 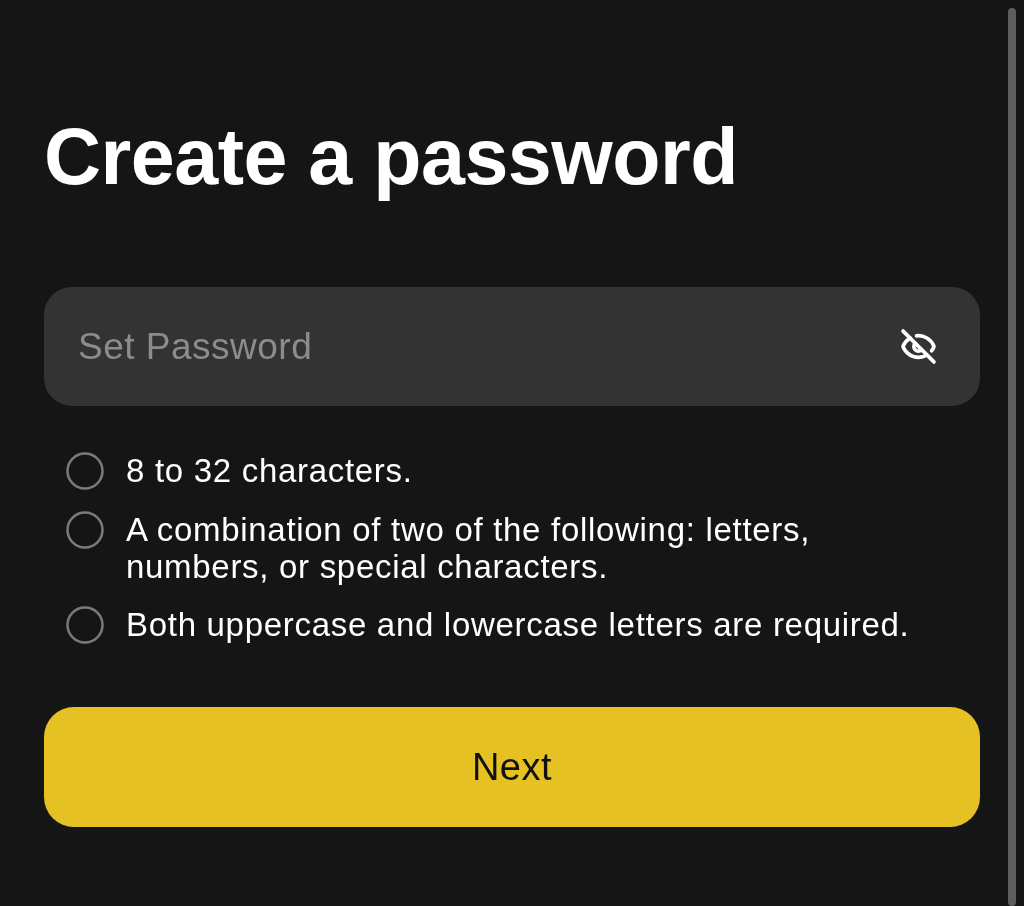 What do you see at coordinates (918, 346) in the screenshot?
I see `eye-off-icon` at bounding box center [918, 346].